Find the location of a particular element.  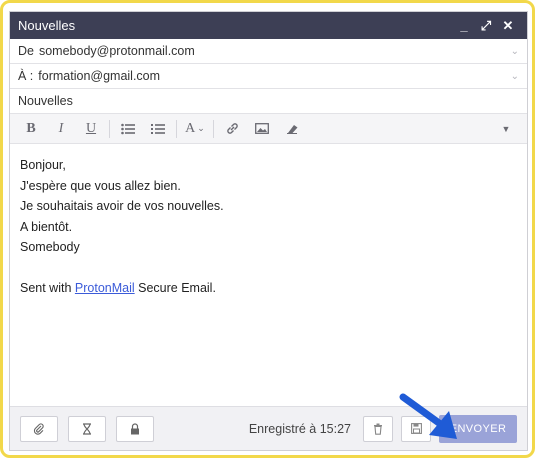

saved-status: Enregistré à 15:27 is located at coordinates (299, 428).